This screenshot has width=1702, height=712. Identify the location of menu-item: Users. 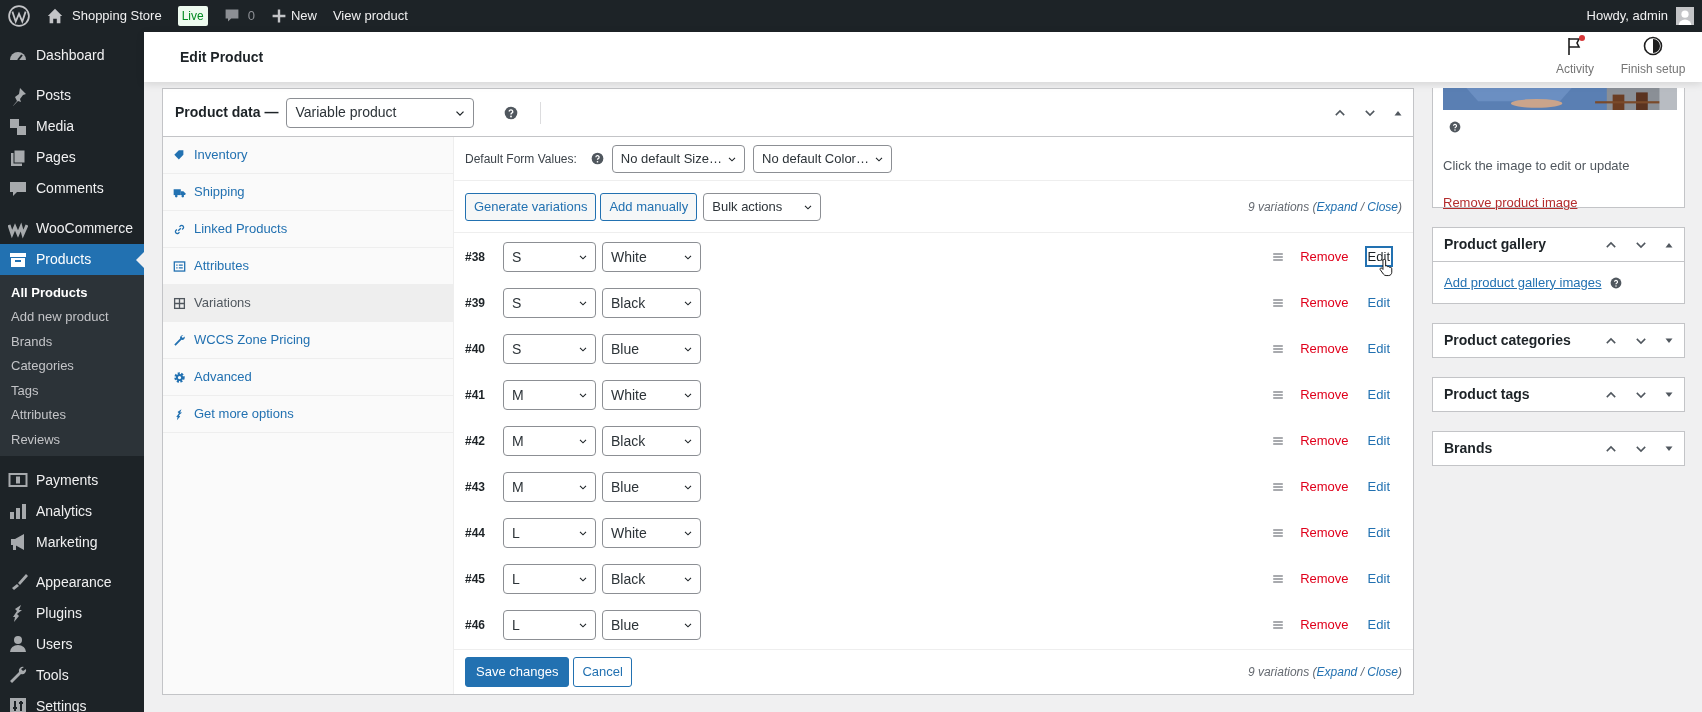
(72, 644).